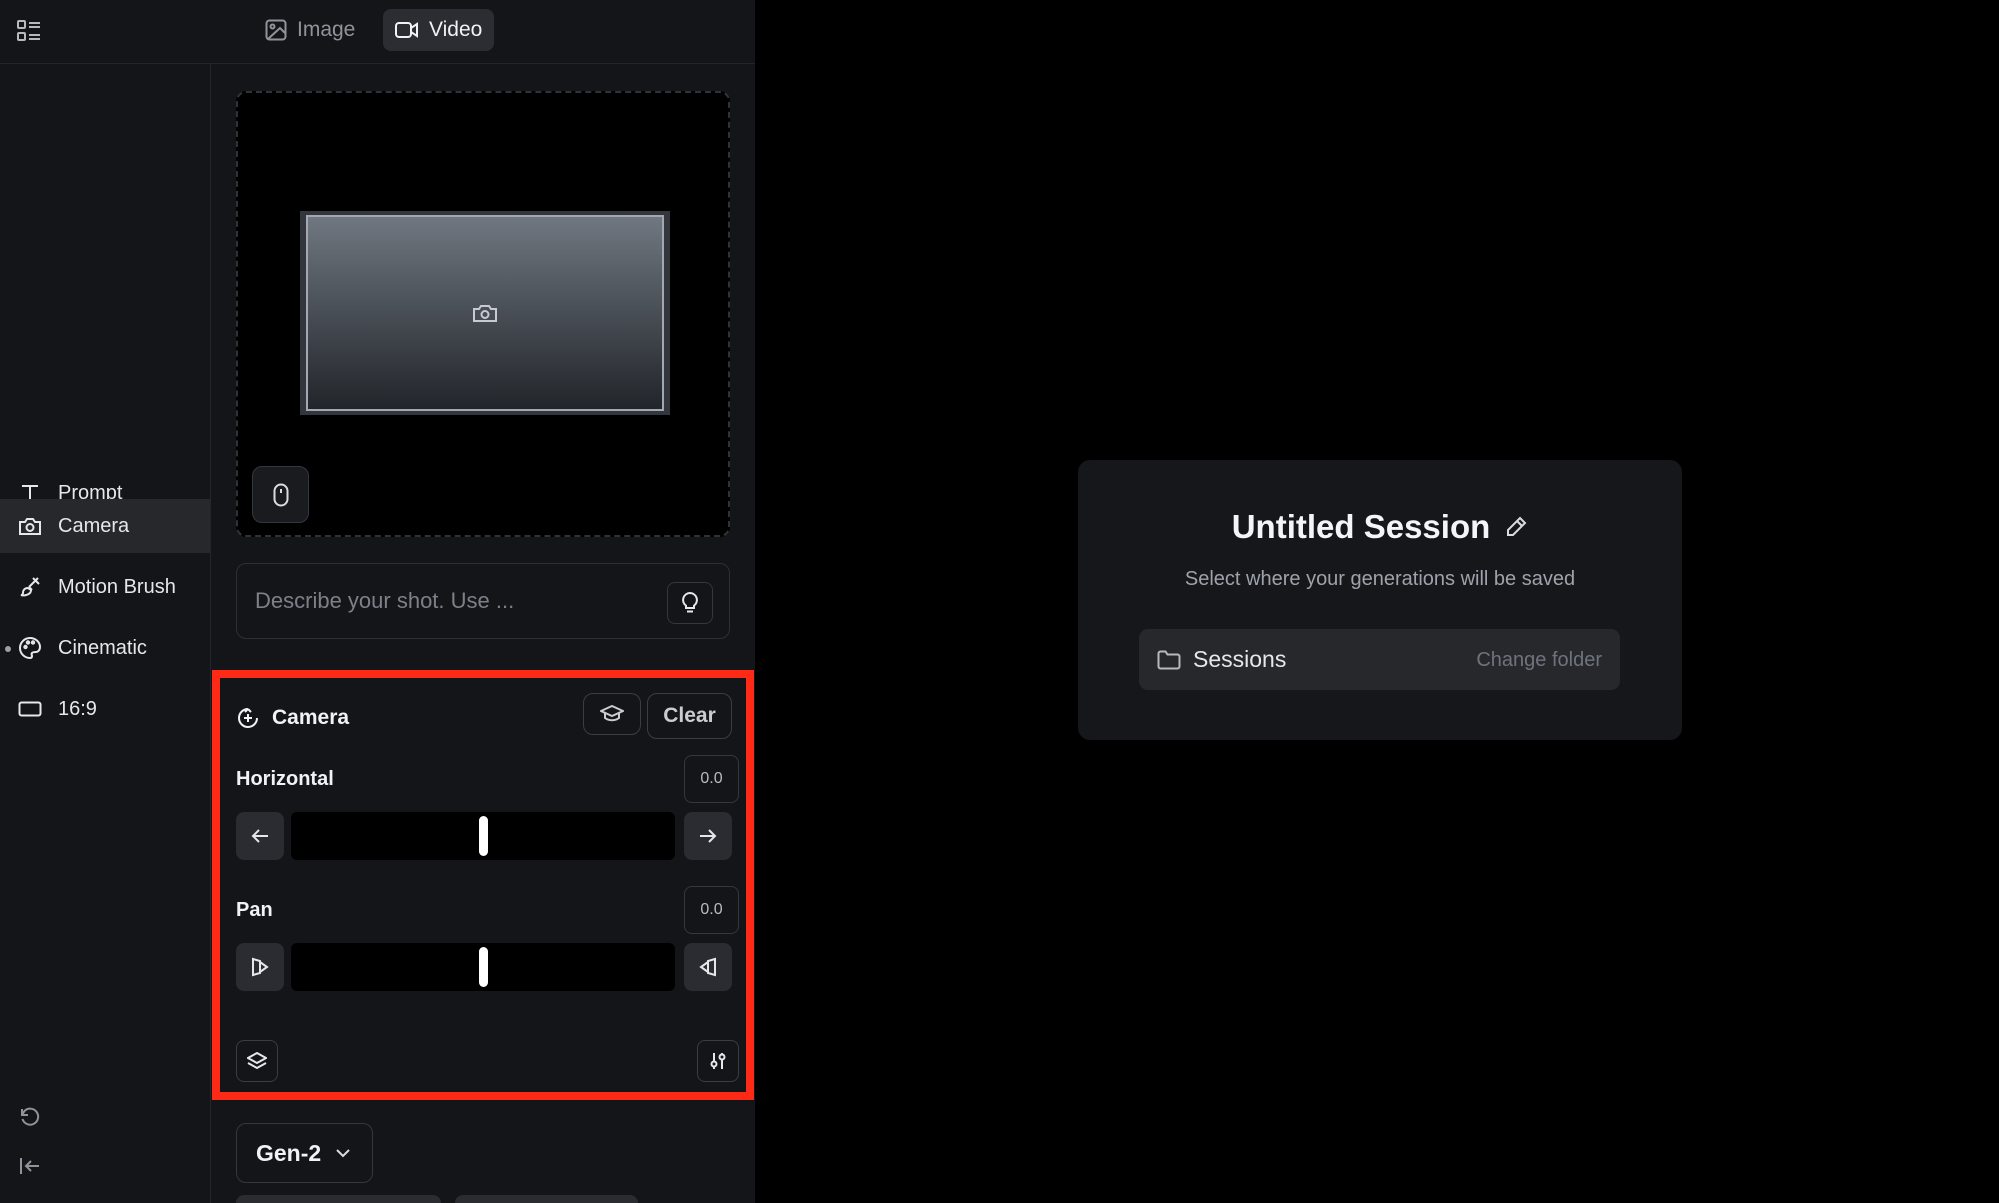 The image size is (1999, 1203). What do you see at coordinates (29, 31) in the screenshot?
I see `menu-grid-icon` at bounding box center [29, 31].